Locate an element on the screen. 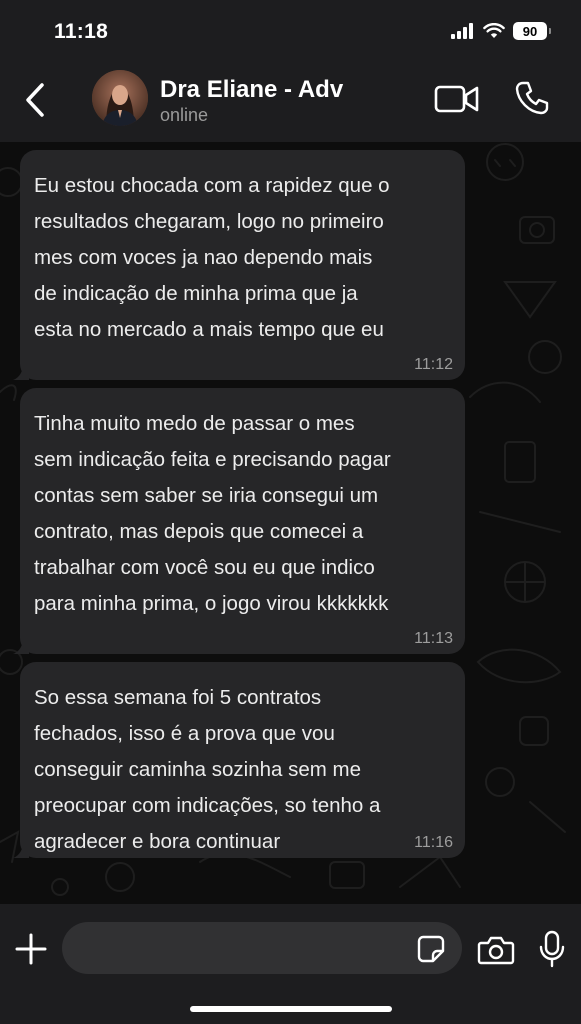 This screenshot has height=1024, width=581. phone-call-button is located at coordinates (532, 98).